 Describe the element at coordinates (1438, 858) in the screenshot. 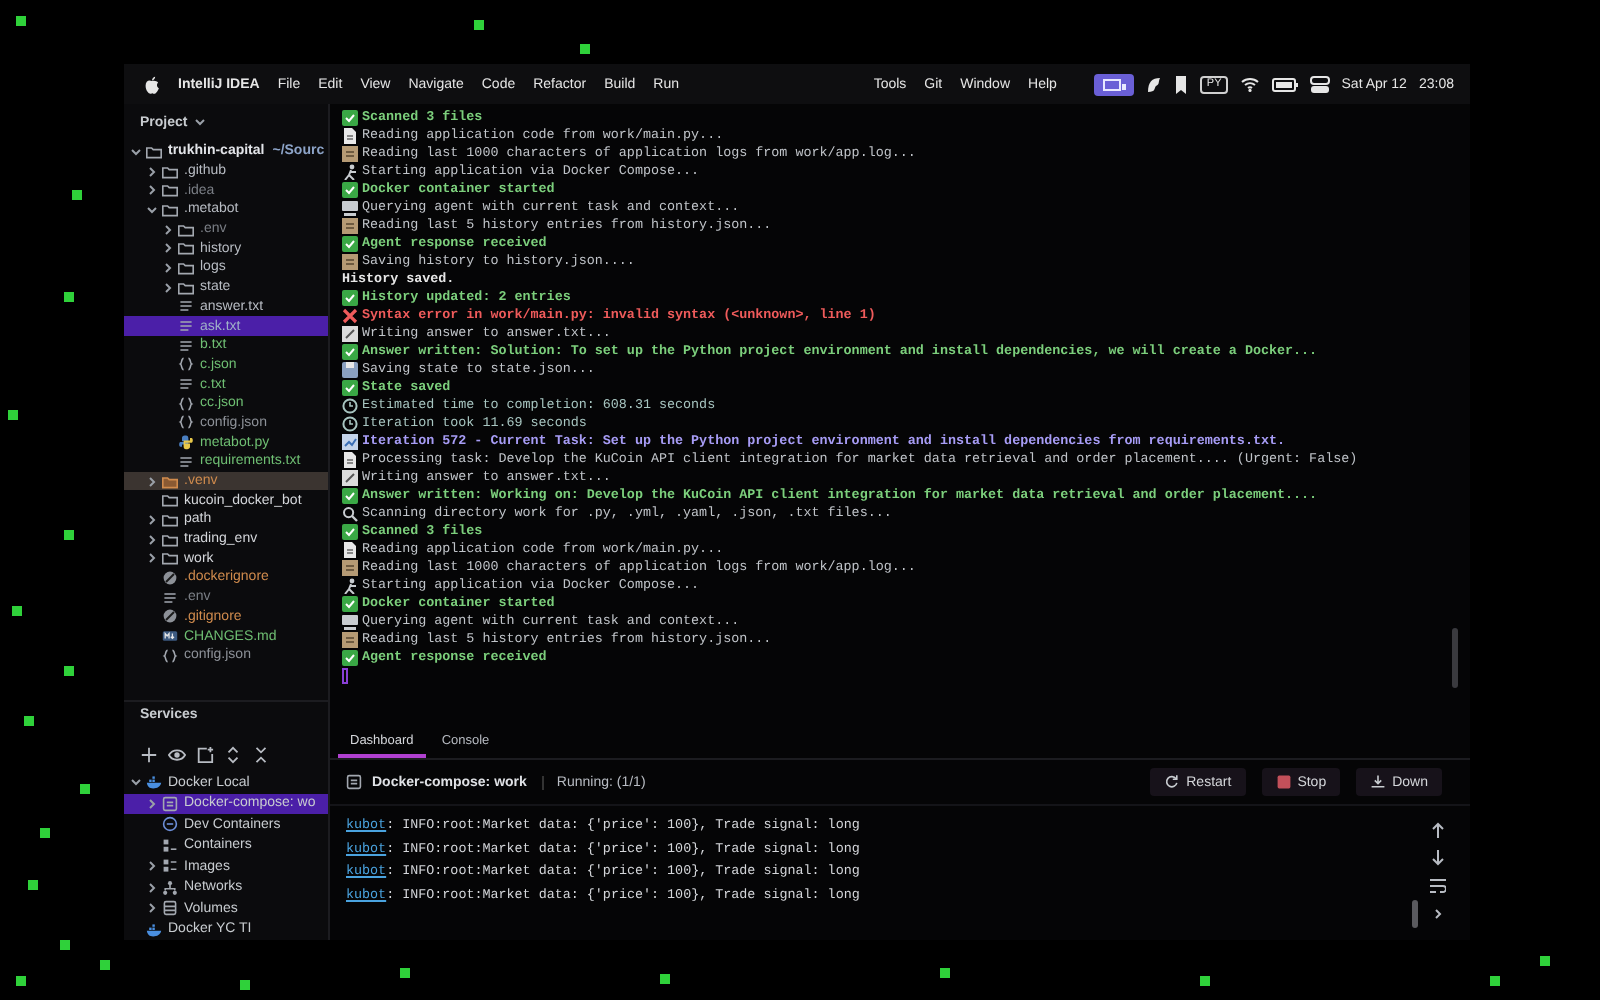

I see `arrow-down-icon` at that location.